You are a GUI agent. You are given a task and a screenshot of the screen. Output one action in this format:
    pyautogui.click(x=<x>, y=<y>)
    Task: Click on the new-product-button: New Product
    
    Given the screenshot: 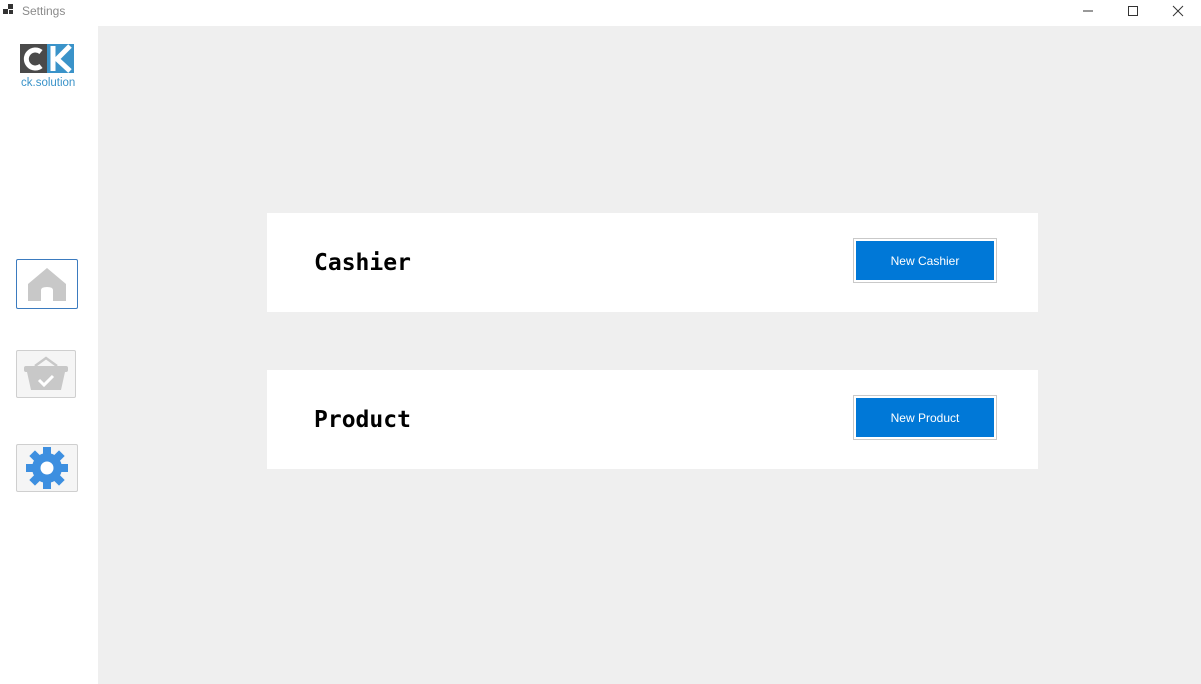 What is the action you would take?
    pyautogui.click(x=925, y=417)
    